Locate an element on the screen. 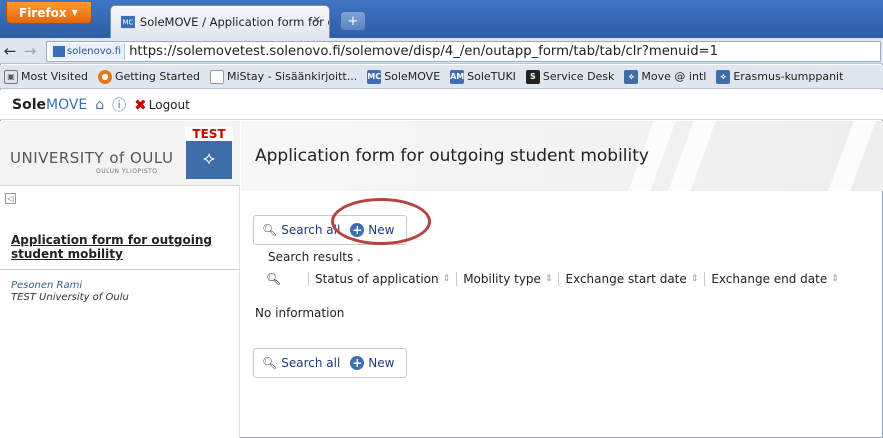  bookmark-label: Most Visited is located at coordinates (54, 76).